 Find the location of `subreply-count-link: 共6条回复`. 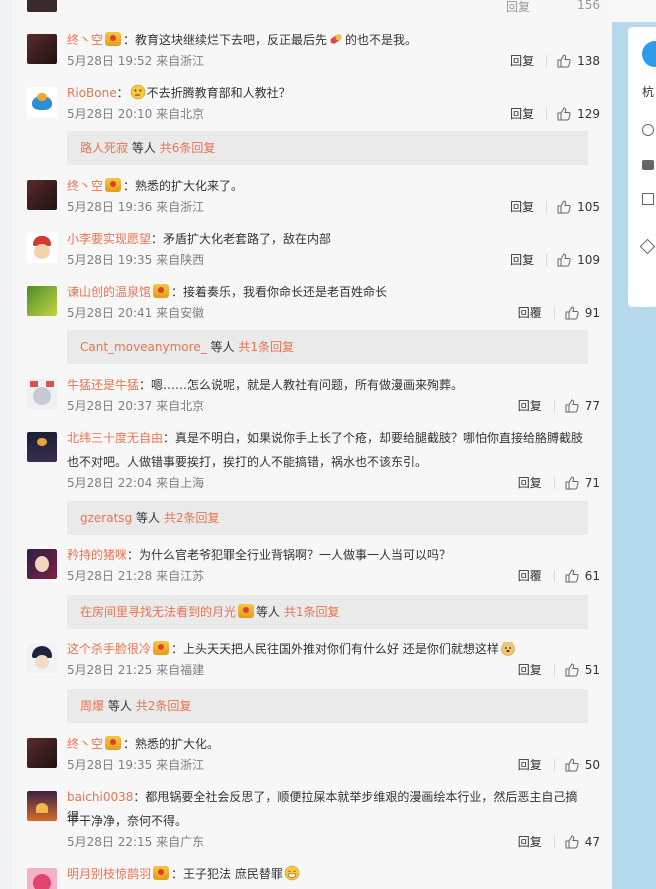

subreply-count-link: 共6条回复 is located at coordinates (188, 148).